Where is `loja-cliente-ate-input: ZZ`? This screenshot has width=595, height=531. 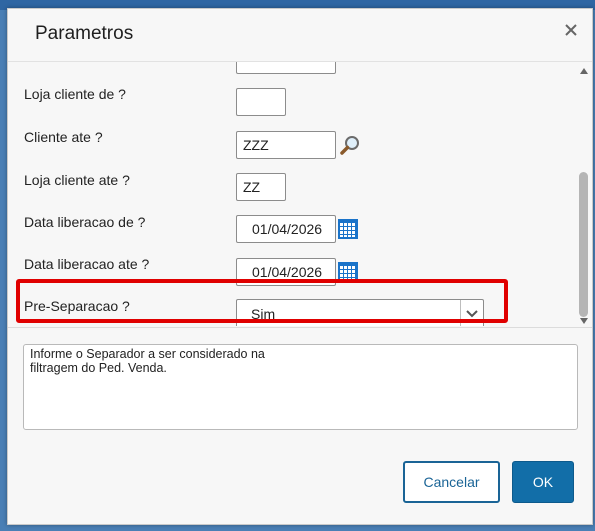 loja-cliente-ate-input: ZZ is located at coordinates (261, 187).